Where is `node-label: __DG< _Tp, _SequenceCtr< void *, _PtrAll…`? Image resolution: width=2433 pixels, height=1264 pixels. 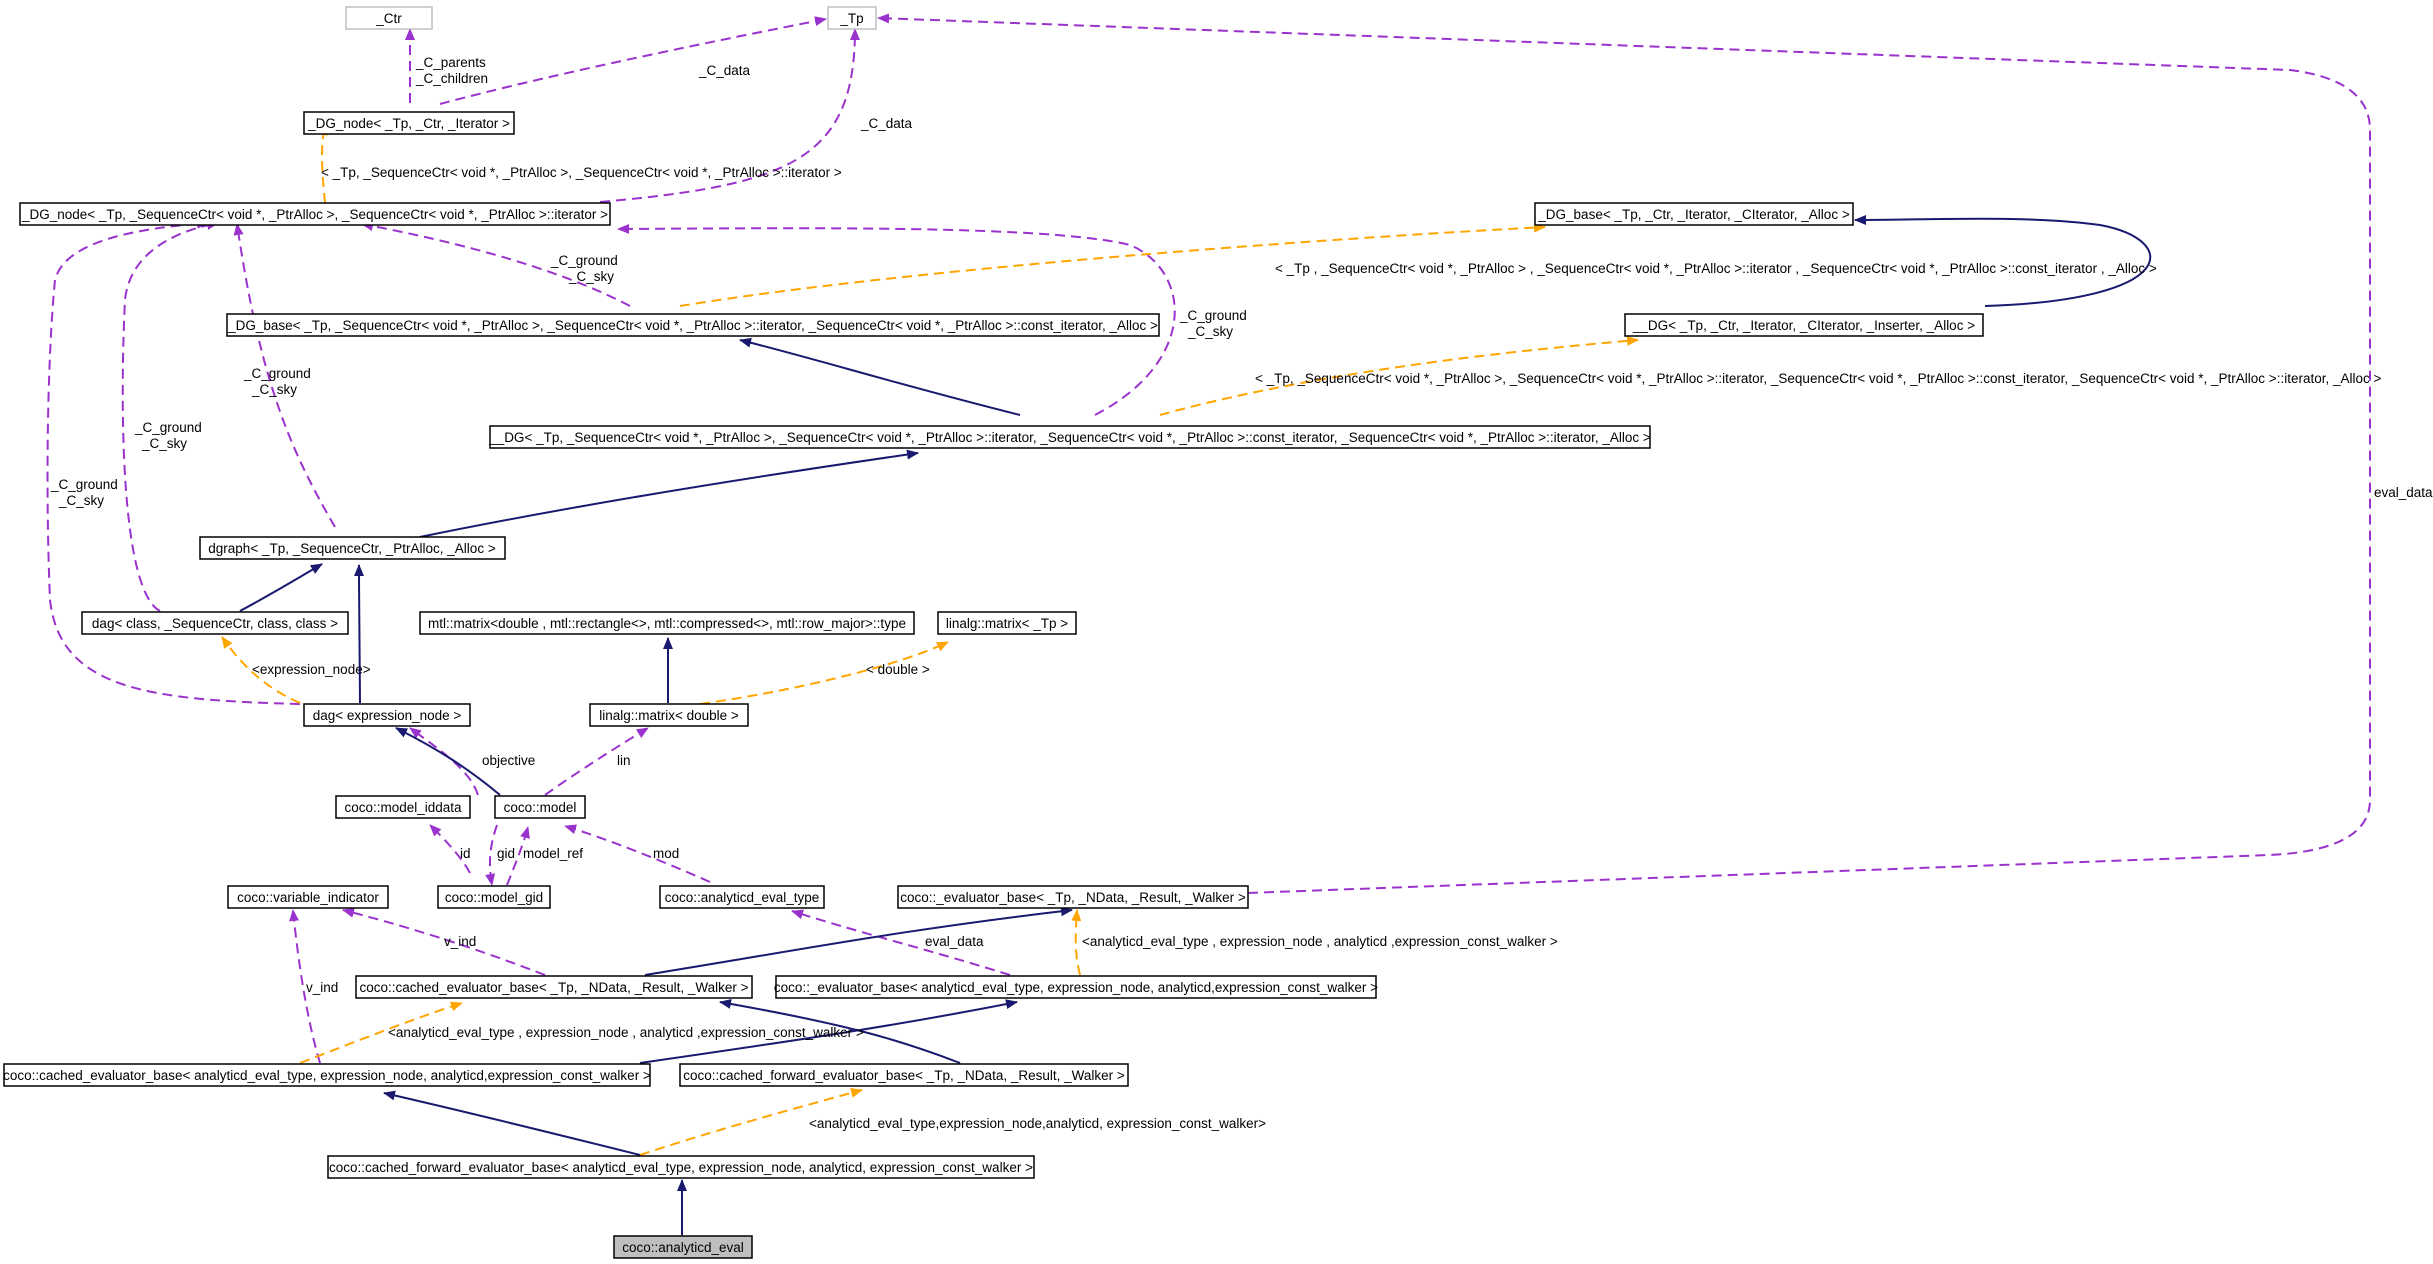 node-label: __DG< _Tp, _SequenceCtr< void *, _PtrAll… is located at coordinates (1069, 437).